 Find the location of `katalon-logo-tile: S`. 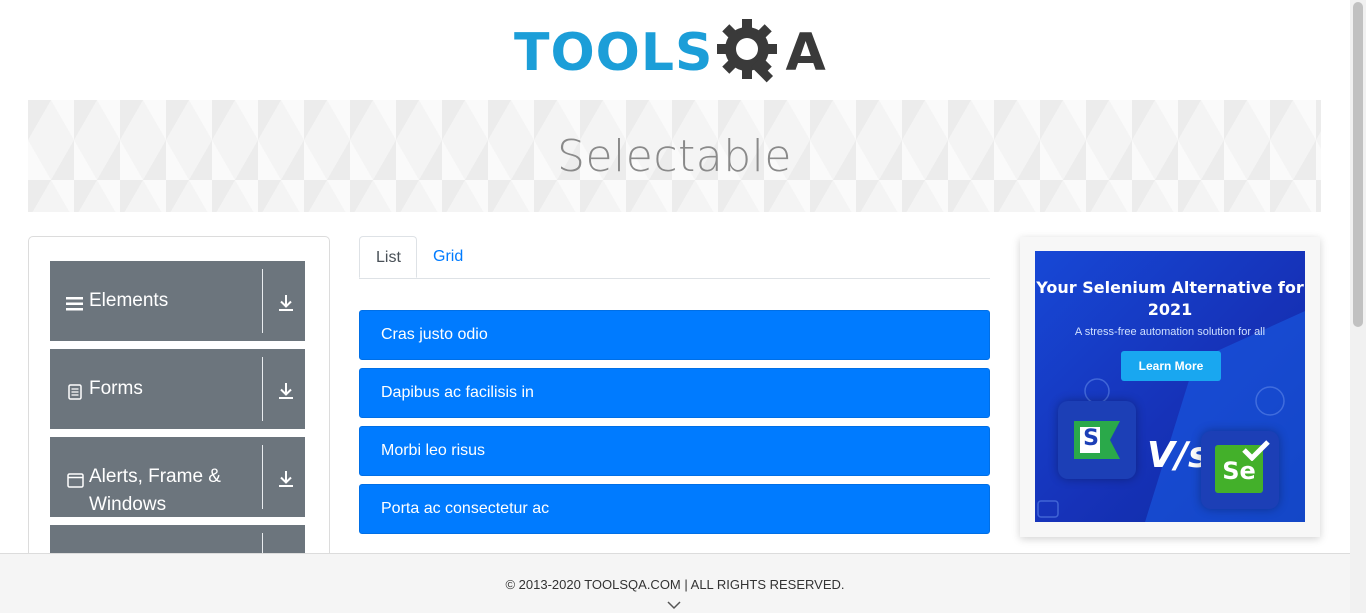

katalon-logo-tile: S is located at coordinates (1097, 440).